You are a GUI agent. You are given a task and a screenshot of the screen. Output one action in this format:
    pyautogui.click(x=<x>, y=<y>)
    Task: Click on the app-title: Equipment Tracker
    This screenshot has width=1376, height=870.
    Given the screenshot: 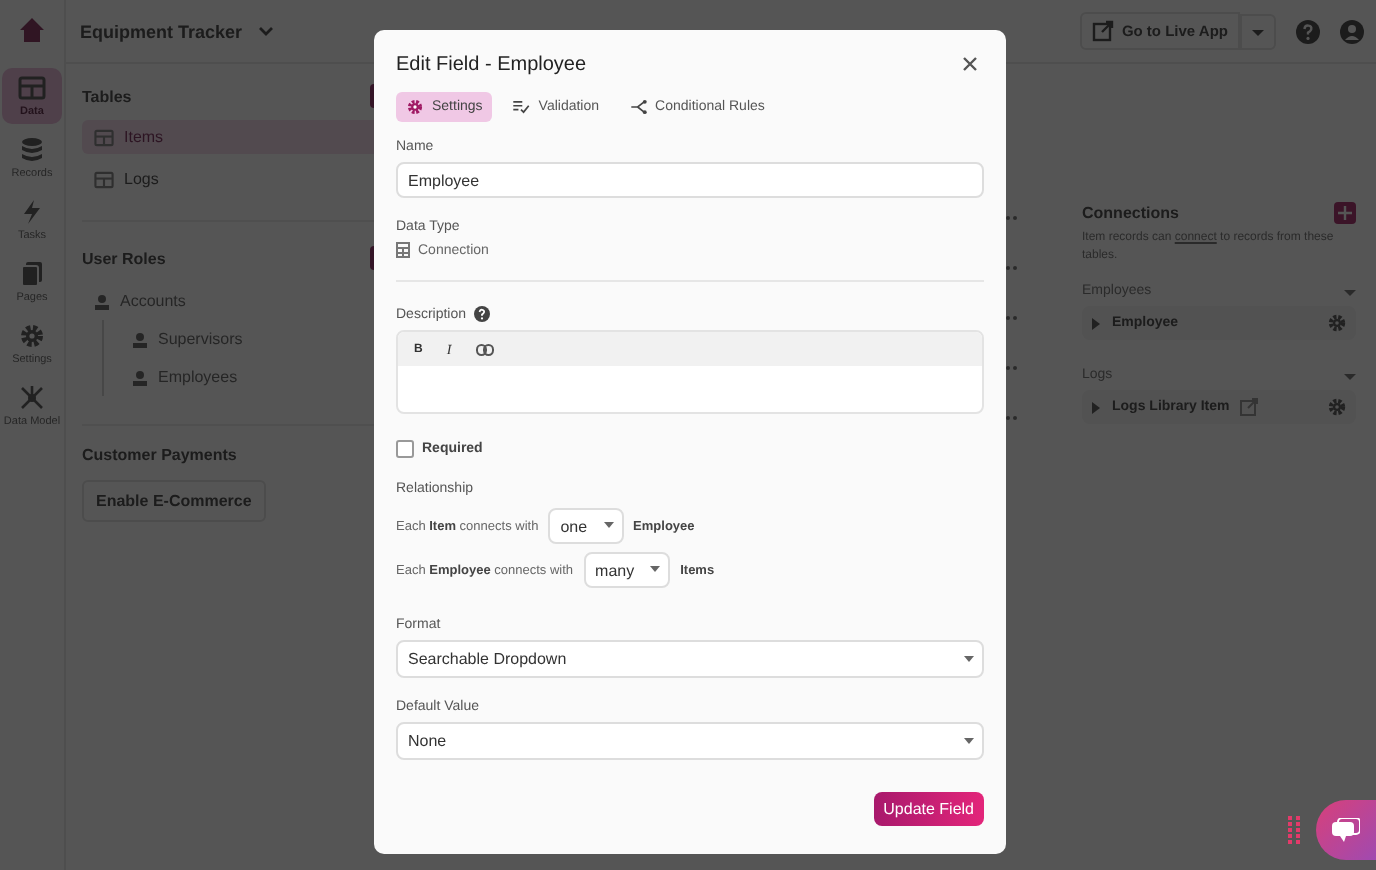 What is the action you would take?
    pyautogui.click(x=161, y=31)
    